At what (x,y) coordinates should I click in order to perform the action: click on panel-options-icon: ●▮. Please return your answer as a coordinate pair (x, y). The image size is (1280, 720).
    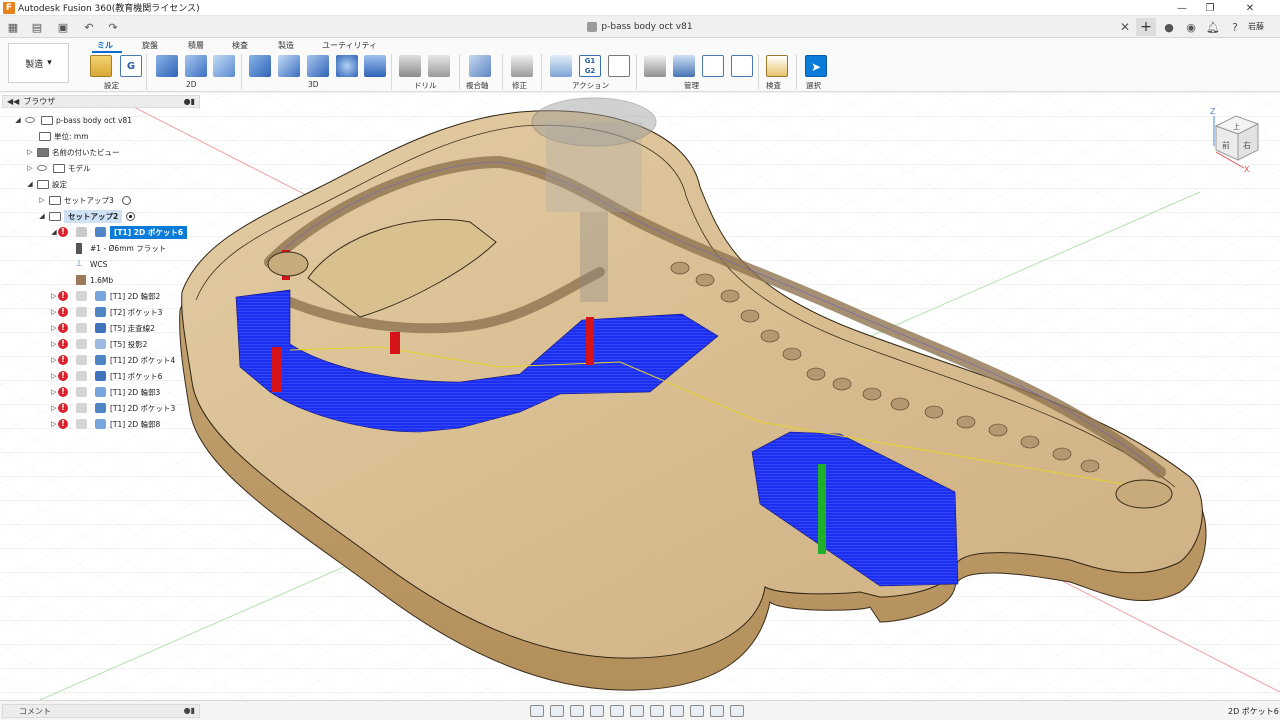
    Looking at the image, I should click on (189, 101).